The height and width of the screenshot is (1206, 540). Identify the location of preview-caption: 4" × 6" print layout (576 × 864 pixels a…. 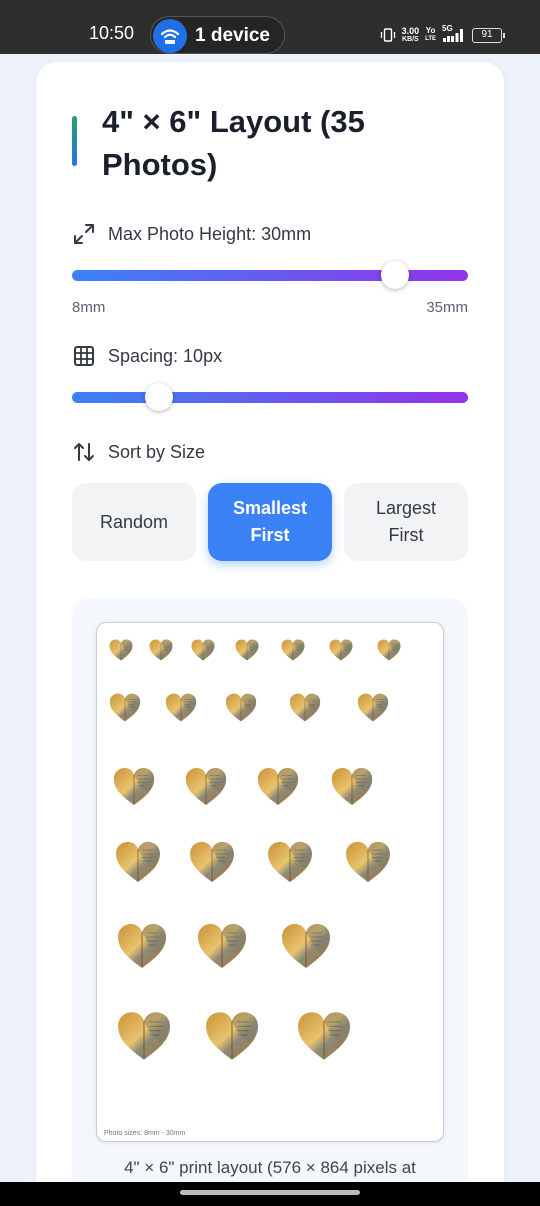
(270, 1167).